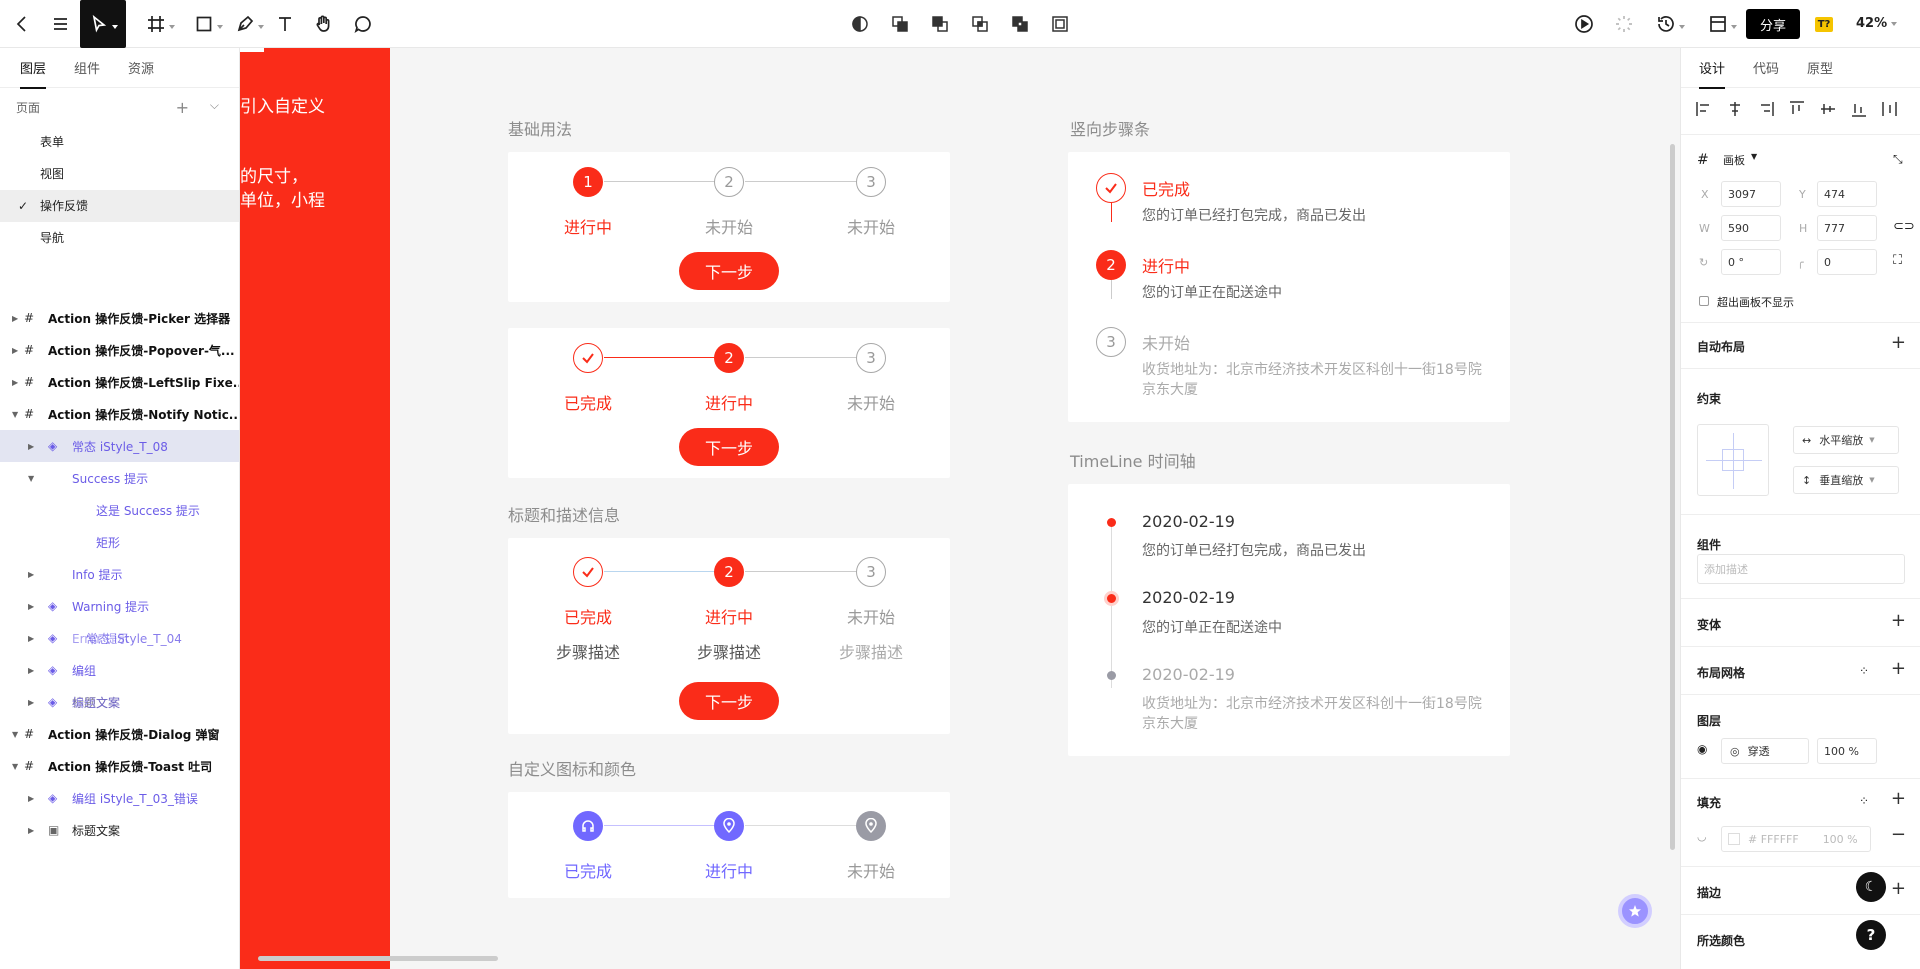  Describe the element at coordinates (1864, 801) in the screenshot. I see `style-icon: ⁘` at that location.